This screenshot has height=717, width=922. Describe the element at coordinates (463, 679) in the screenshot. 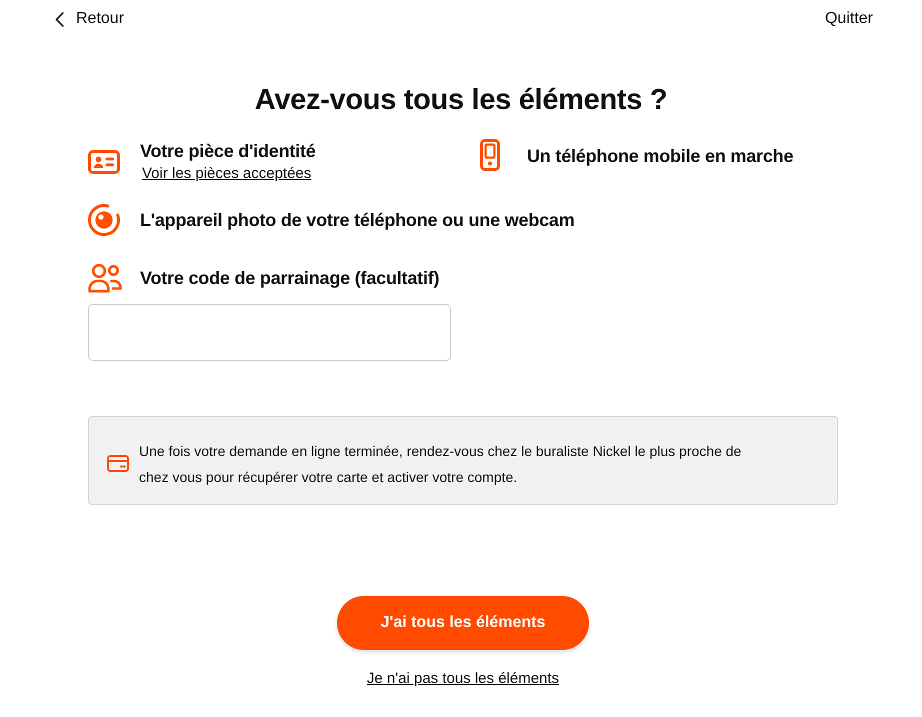

I see `missing-items-link: Je n'ai pas tous les éléments` at that location.